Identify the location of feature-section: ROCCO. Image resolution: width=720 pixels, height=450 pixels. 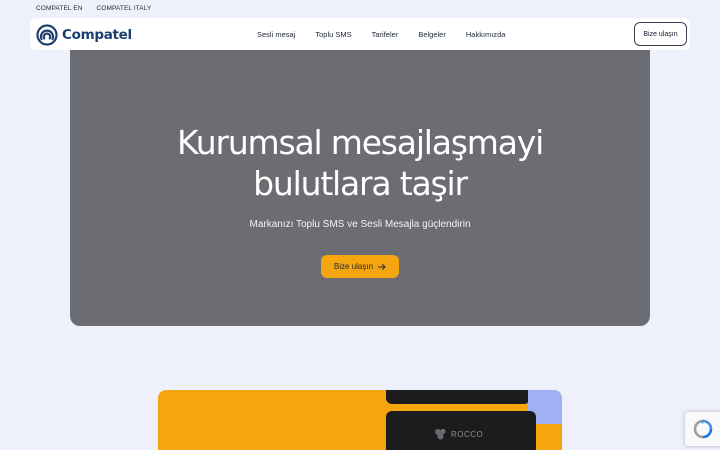
(360, 420).